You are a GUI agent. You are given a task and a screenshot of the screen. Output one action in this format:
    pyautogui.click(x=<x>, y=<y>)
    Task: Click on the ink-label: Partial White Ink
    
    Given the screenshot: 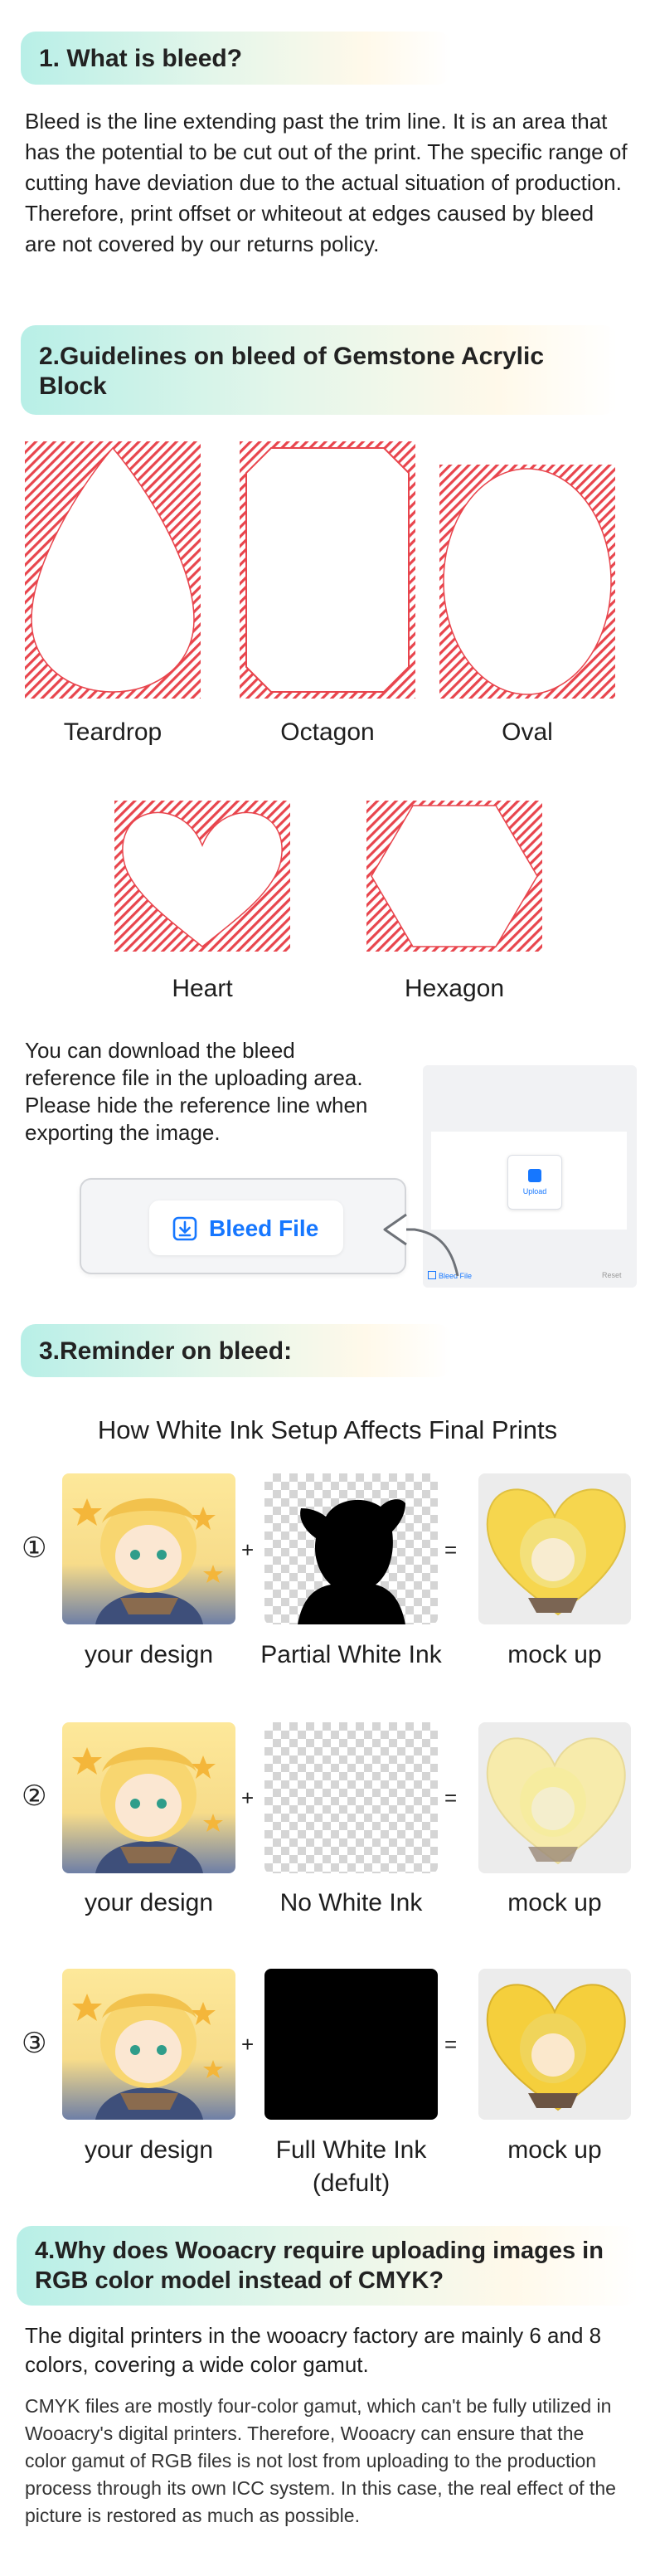 What is the action you would take?
    pyautogui.click(x=351, y=1654)
    